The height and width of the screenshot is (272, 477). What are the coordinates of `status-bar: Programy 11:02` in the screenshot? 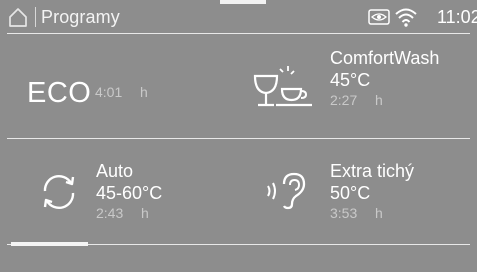 It's located at (238, 16).